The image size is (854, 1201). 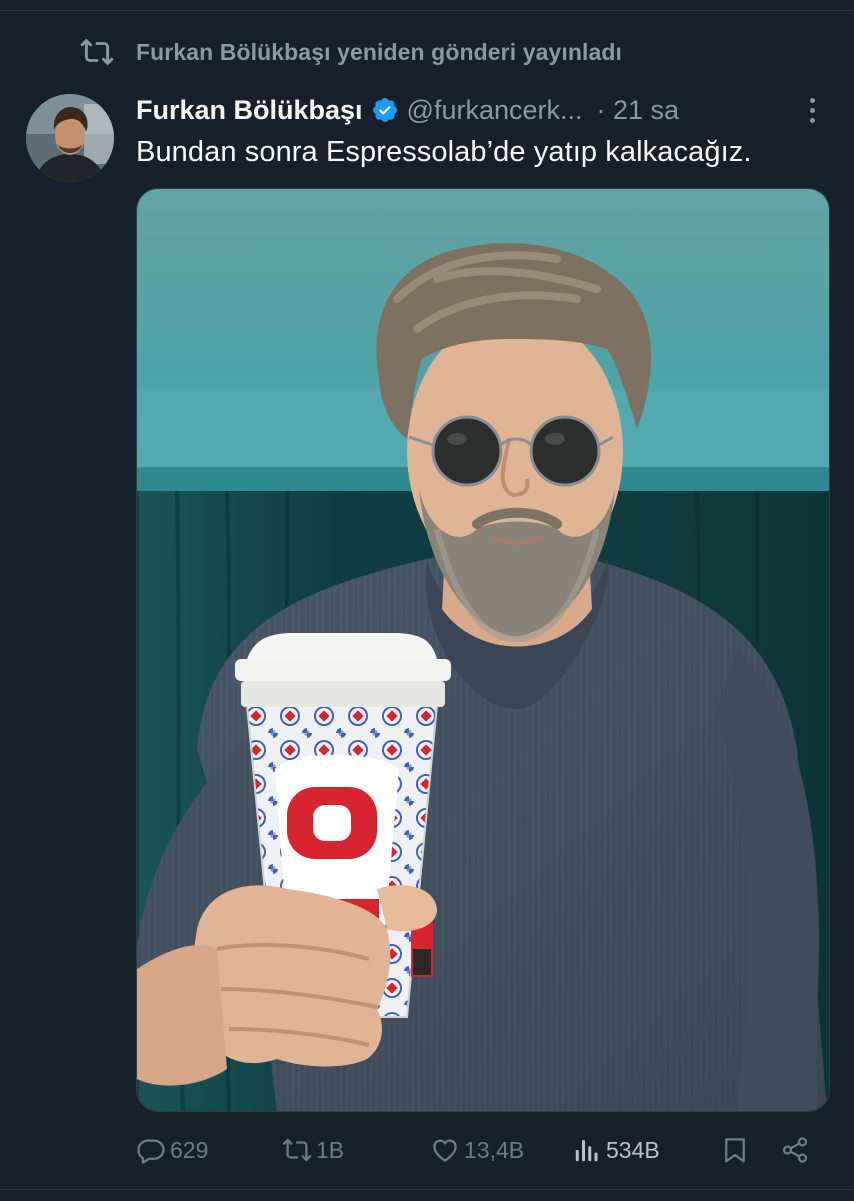 I want to click on tweet-actions-bar: 629 1B 13,4B 534B, so click(x=476, y=1150).